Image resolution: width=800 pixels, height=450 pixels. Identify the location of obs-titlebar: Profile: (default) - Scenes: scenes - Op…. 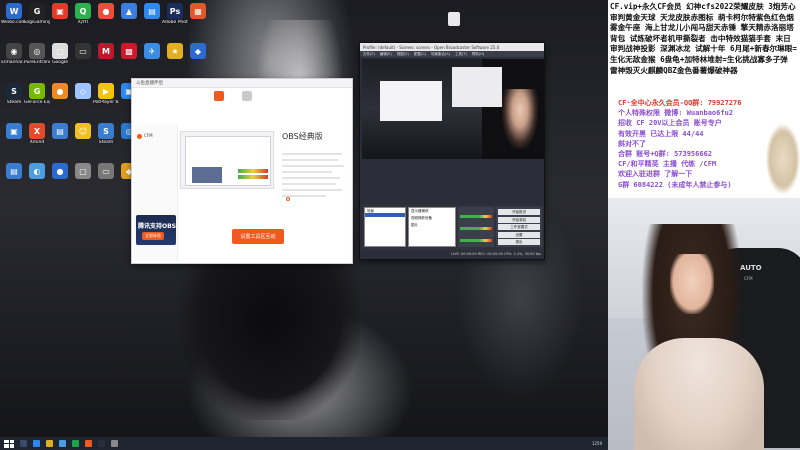
(452, 47).